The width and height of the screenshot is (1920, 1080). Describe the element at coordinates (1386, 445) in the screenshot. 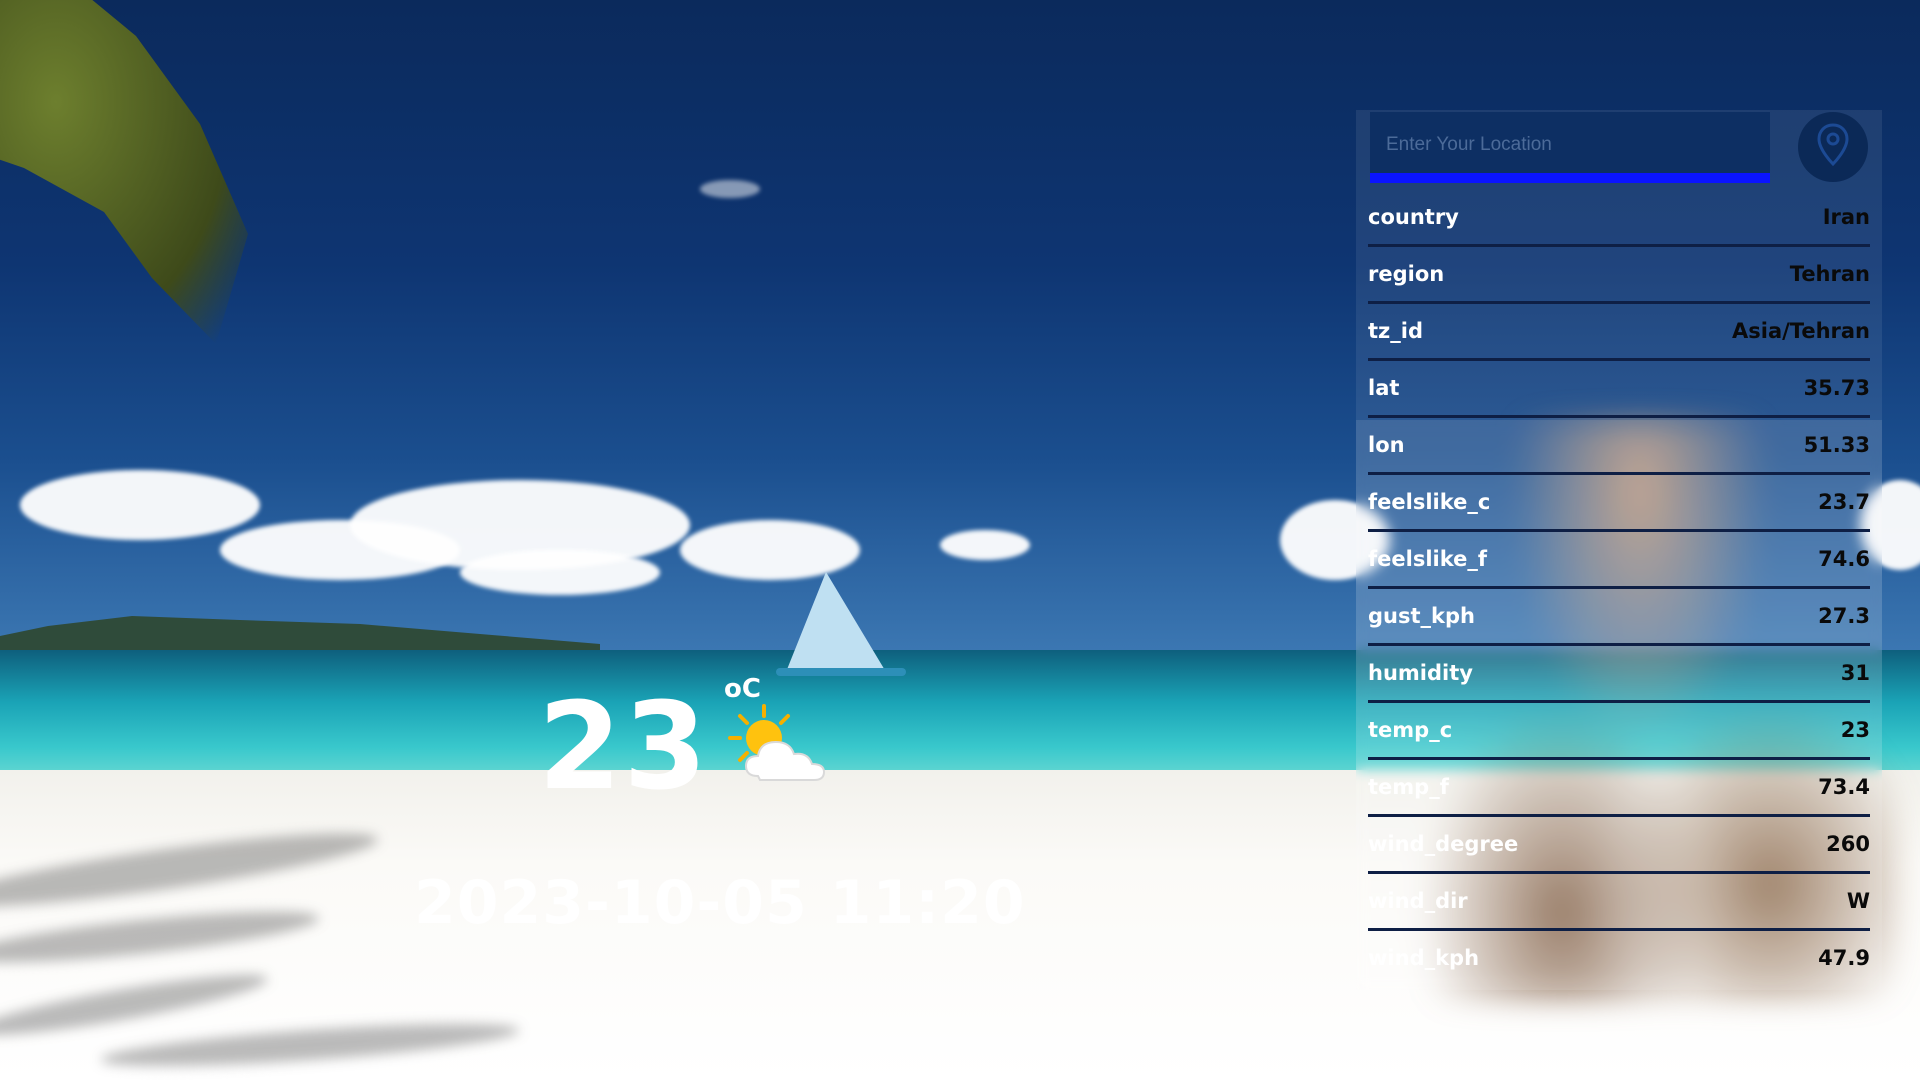

I see `detail-key: lon` at that location.